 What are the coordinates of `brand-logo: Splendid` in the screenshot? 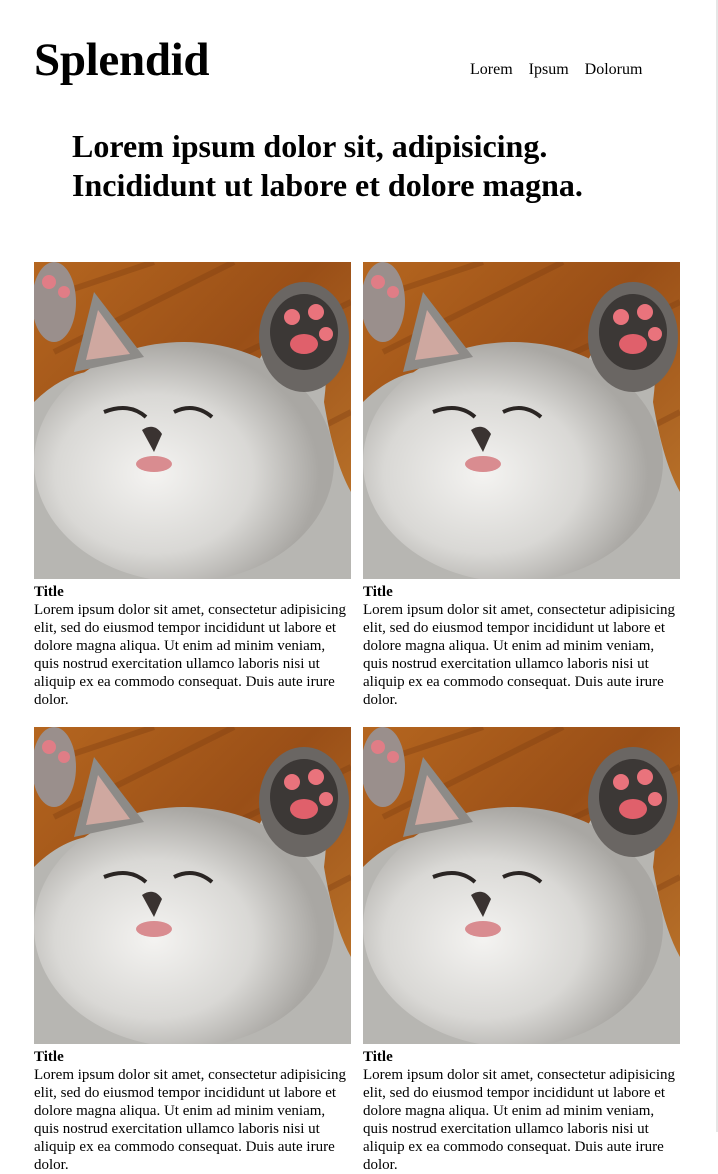 It's located at (122, 60).